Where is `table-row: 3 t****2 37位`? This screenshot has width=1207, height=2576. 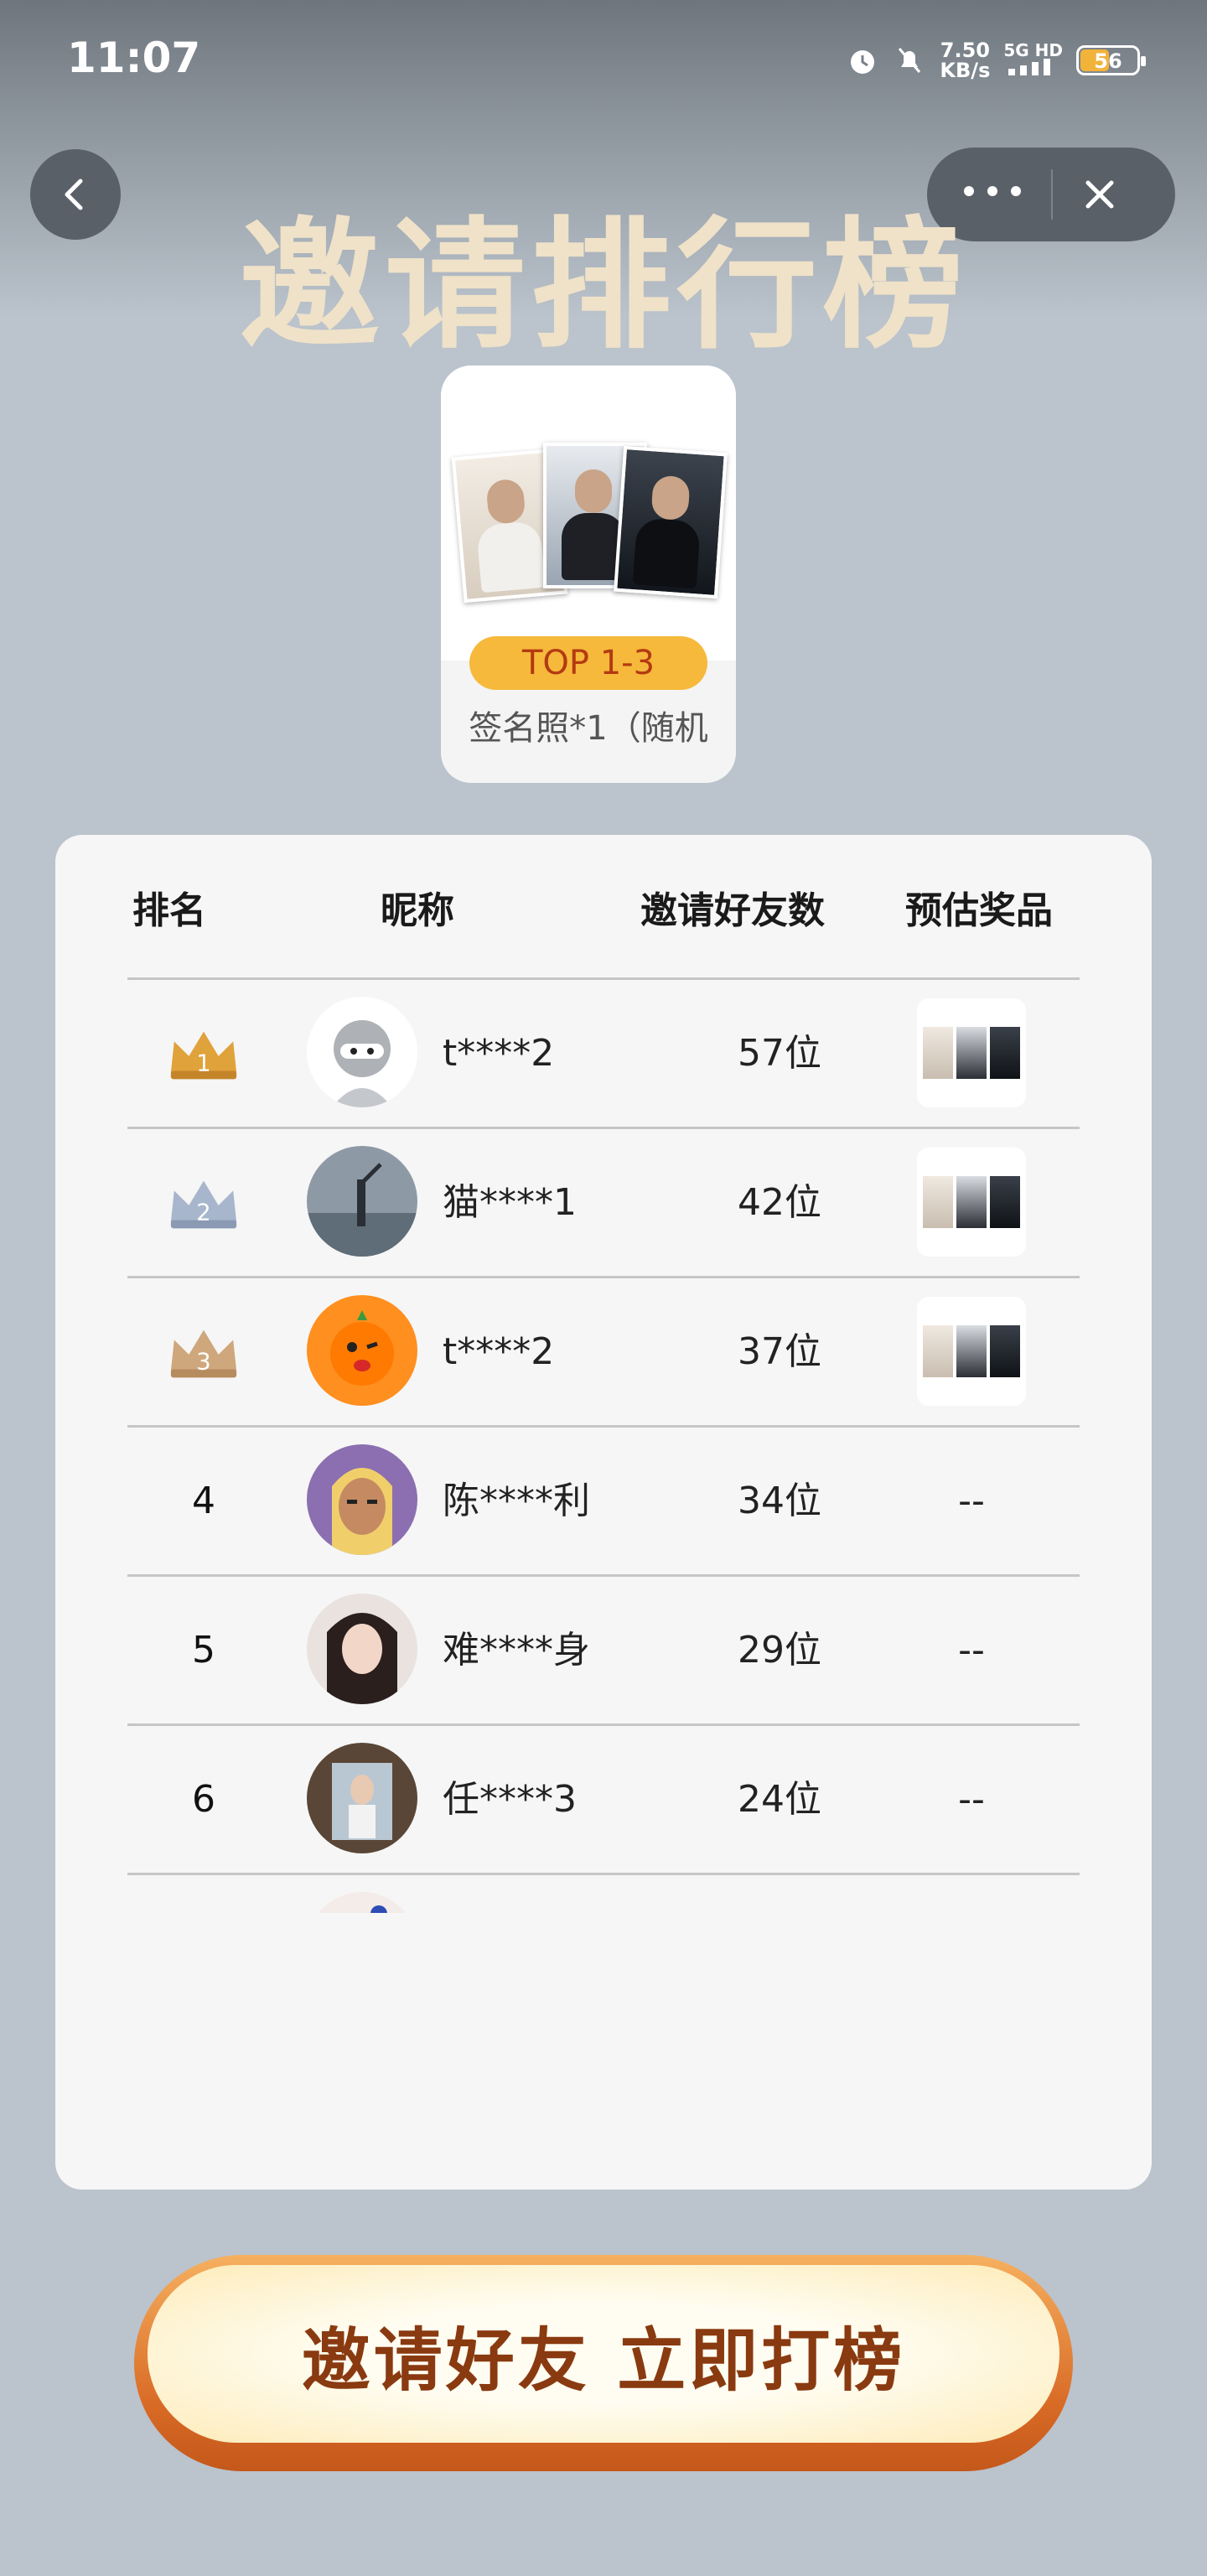 table-row: 3 t****2 37位 is located at coordinates (604, 1350).